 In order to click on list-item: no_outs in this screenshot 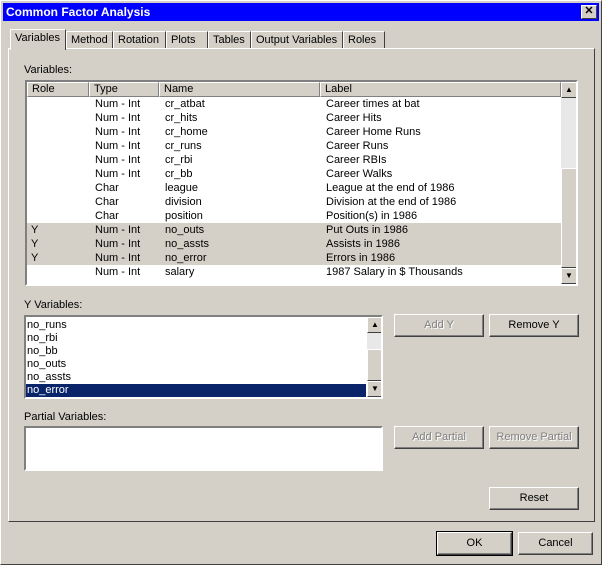, I will do `click(196, 364)`.